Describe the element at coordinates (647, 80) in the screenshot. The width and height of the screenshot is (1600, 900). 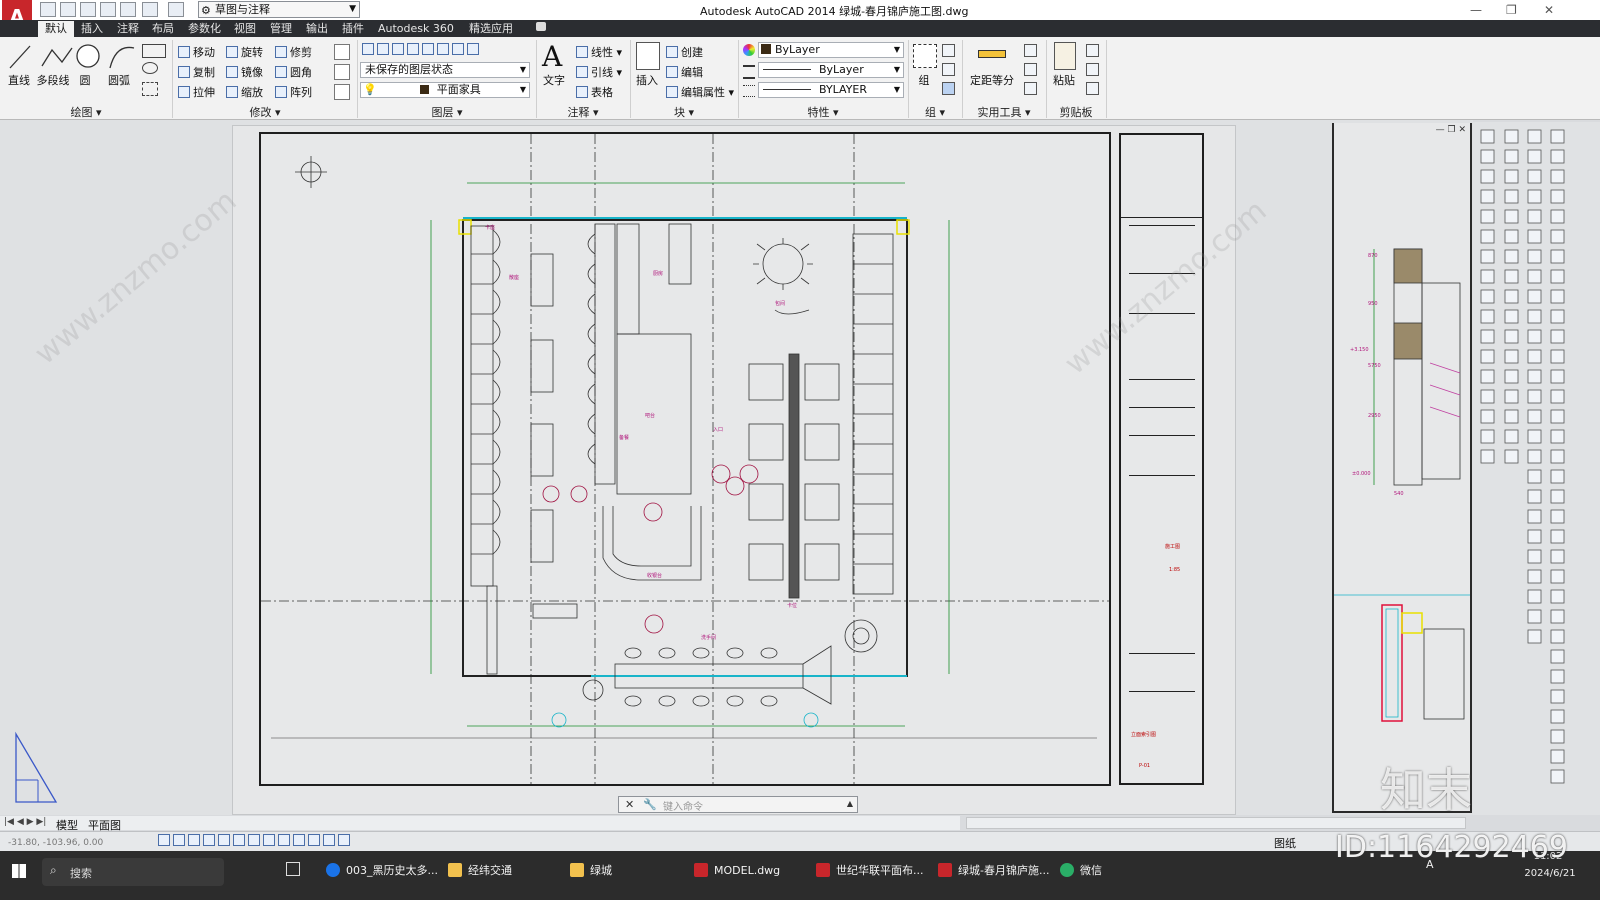
I see `insert-tool: 插入` at that location.